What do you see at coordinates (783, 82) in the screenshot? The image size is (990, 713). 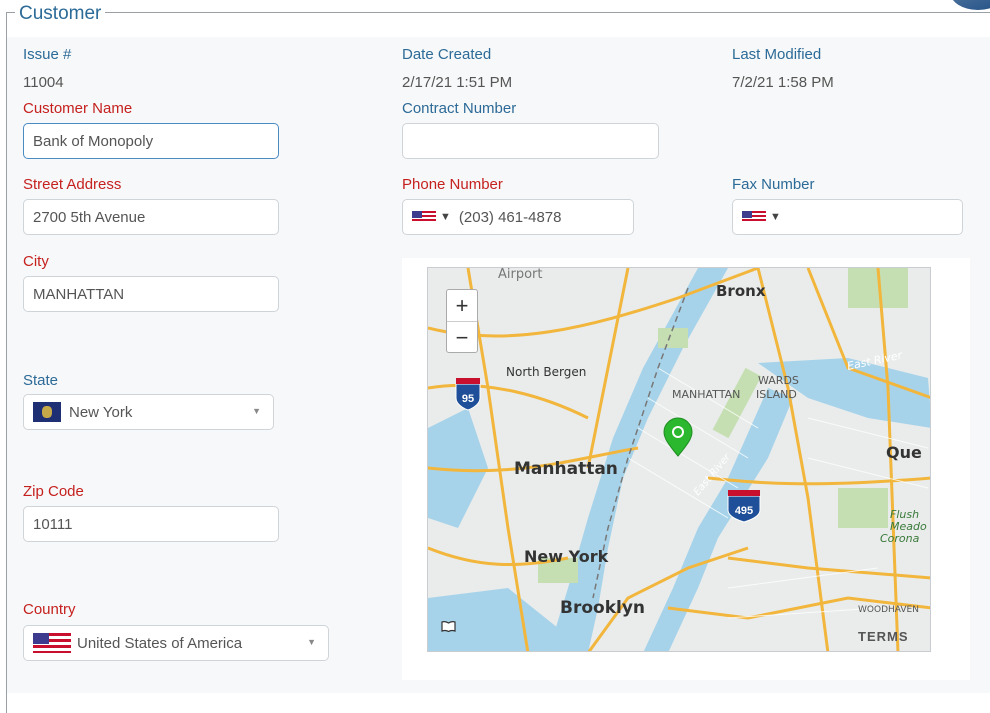 I see `last-modified-value: 7/2/21 1:58 PM` at bounding box center [783, 82].